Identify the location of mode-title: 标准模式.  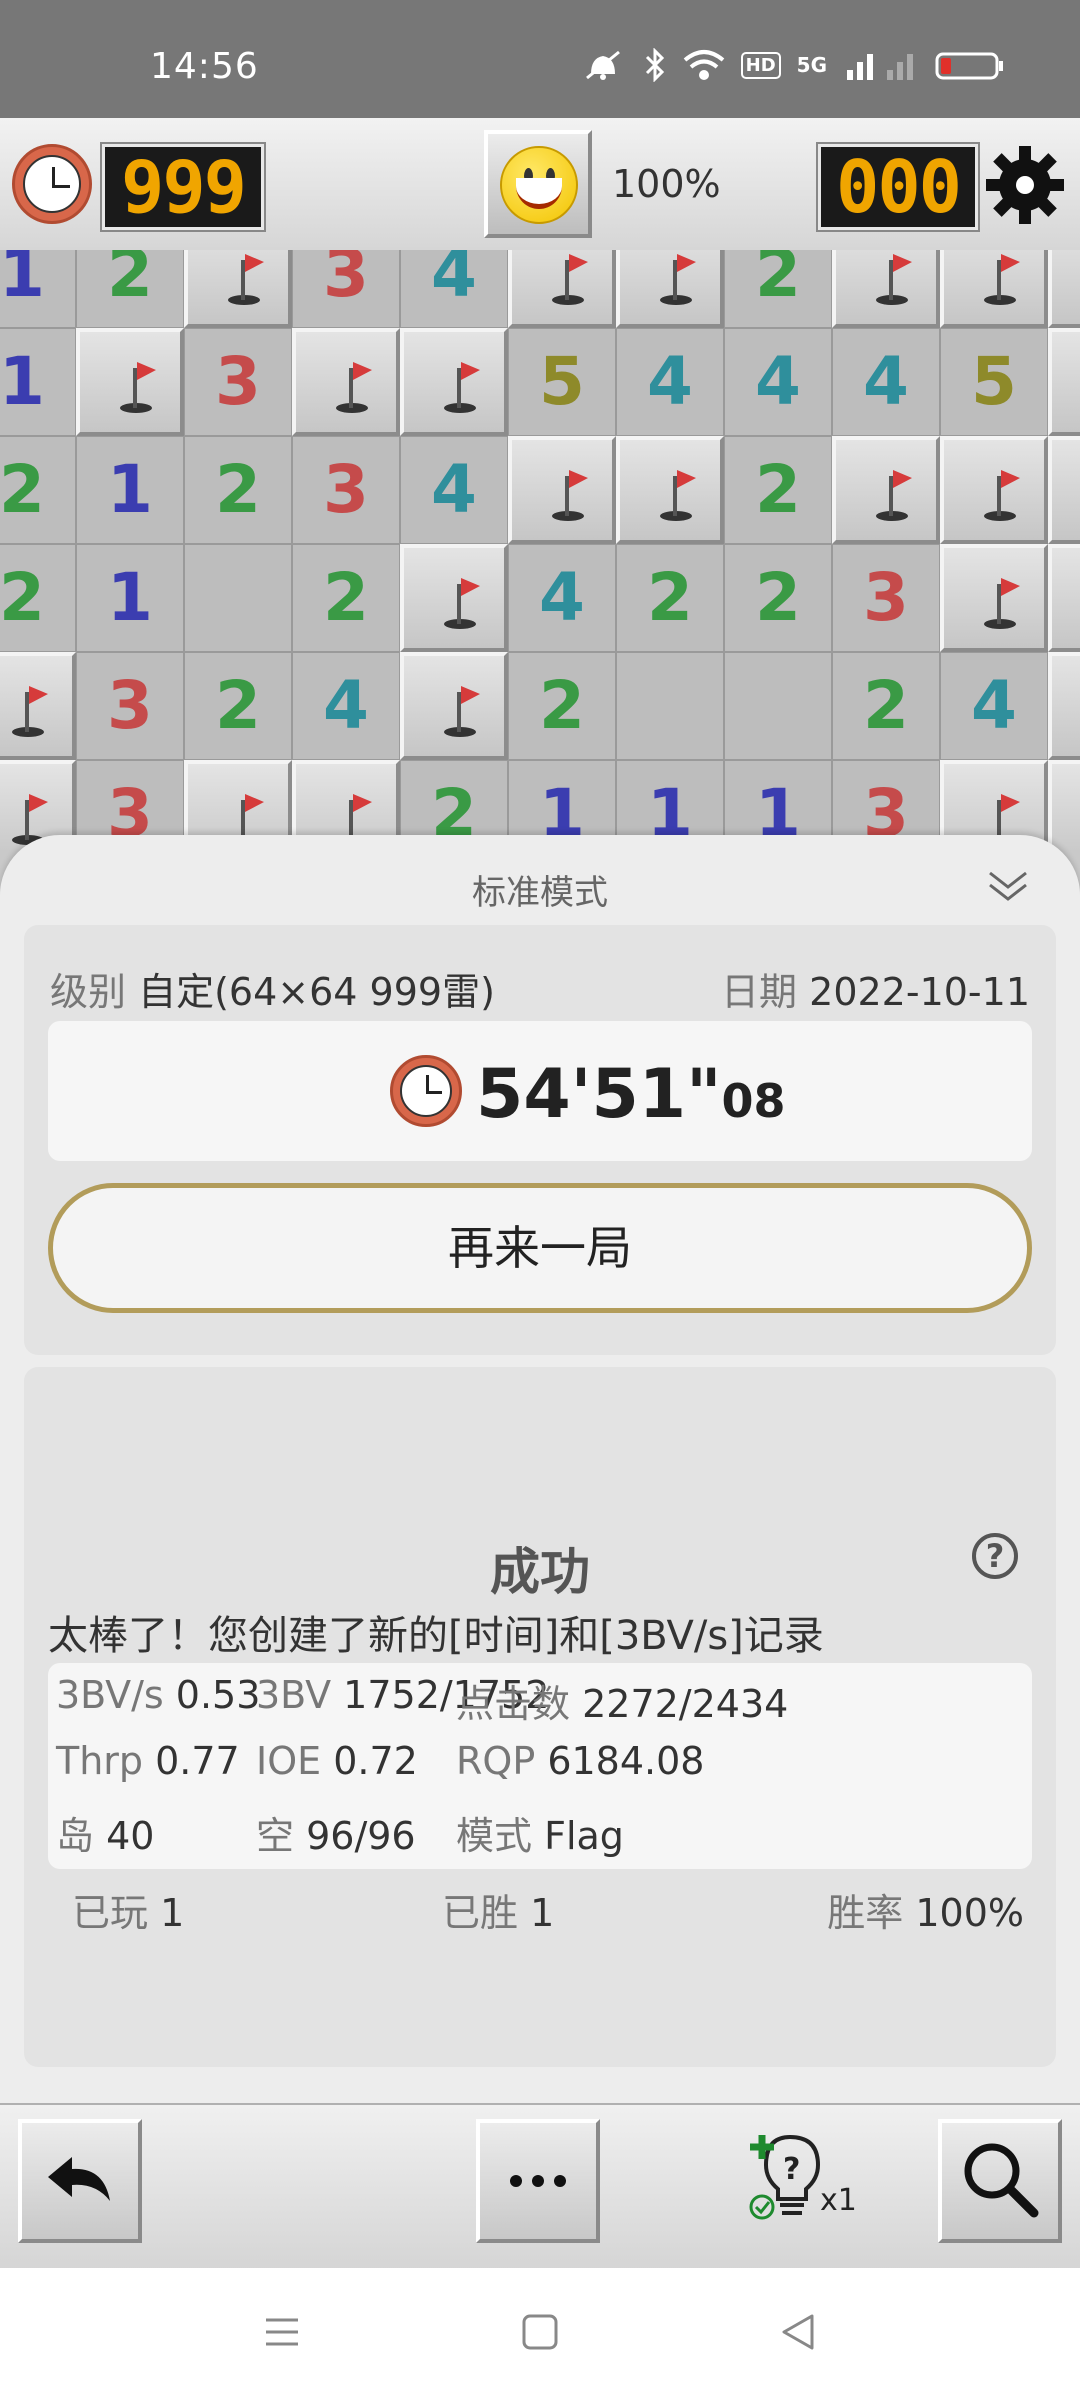
(540, 893).